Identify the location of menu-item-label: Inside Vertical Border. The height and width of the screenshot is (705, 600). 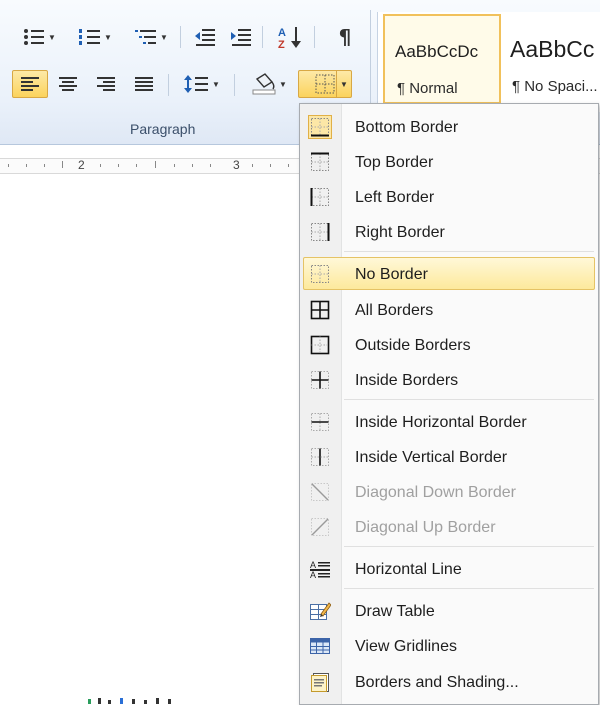
(431, 457).